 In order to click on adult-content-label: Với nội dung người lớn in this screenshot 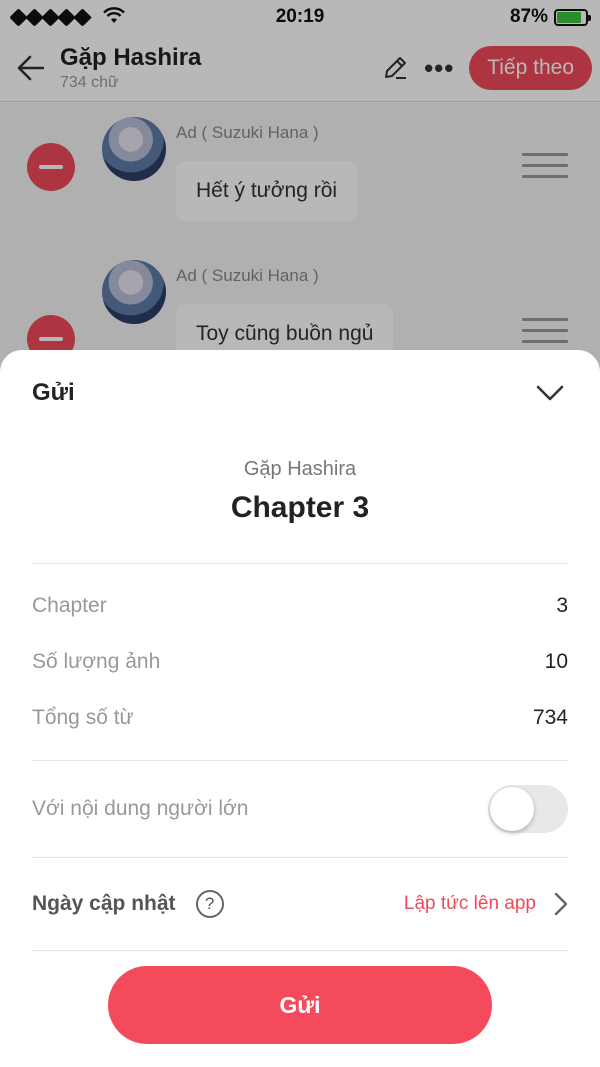, I will do `click(140, 808)`.